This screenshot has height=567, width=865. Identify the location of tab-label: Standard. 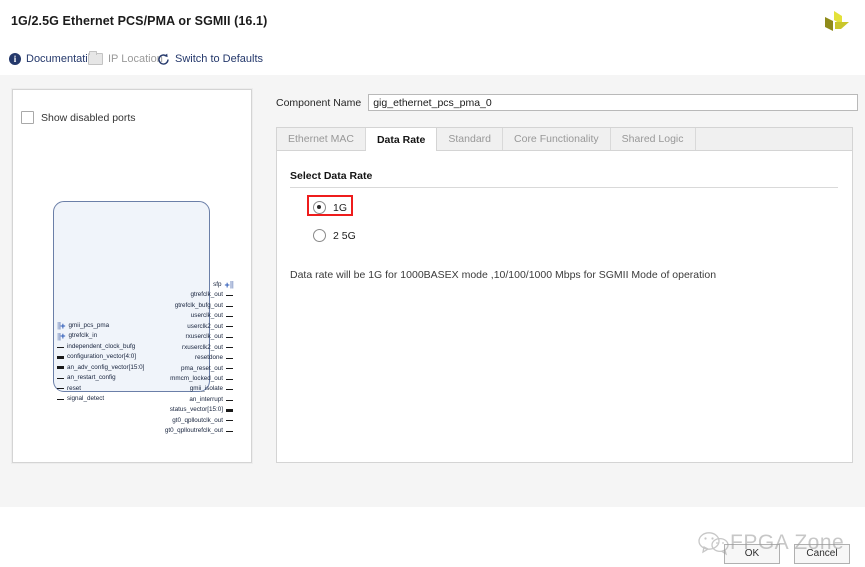
(470, 139).